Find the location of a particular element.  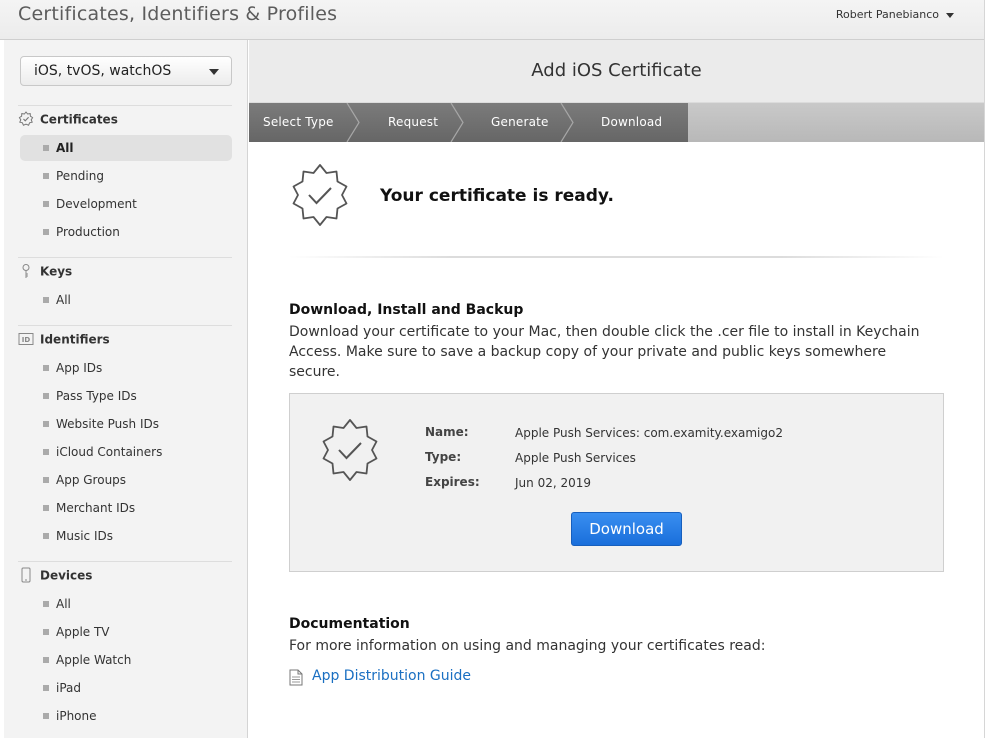

svg-text: ID is located at coordinates (26, 340).